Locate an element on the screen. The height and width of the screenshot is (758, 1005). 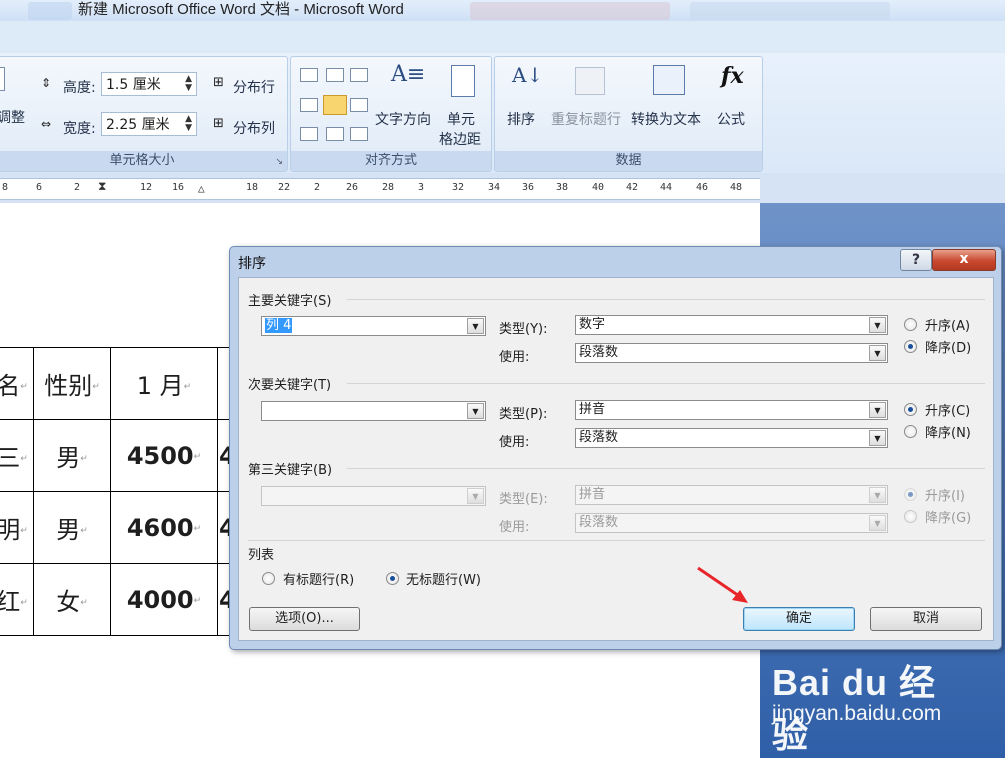
baidu-jingyan-watermark: Bai du 经验 jingyan.baidu.com is located at coordinates (857, 702).